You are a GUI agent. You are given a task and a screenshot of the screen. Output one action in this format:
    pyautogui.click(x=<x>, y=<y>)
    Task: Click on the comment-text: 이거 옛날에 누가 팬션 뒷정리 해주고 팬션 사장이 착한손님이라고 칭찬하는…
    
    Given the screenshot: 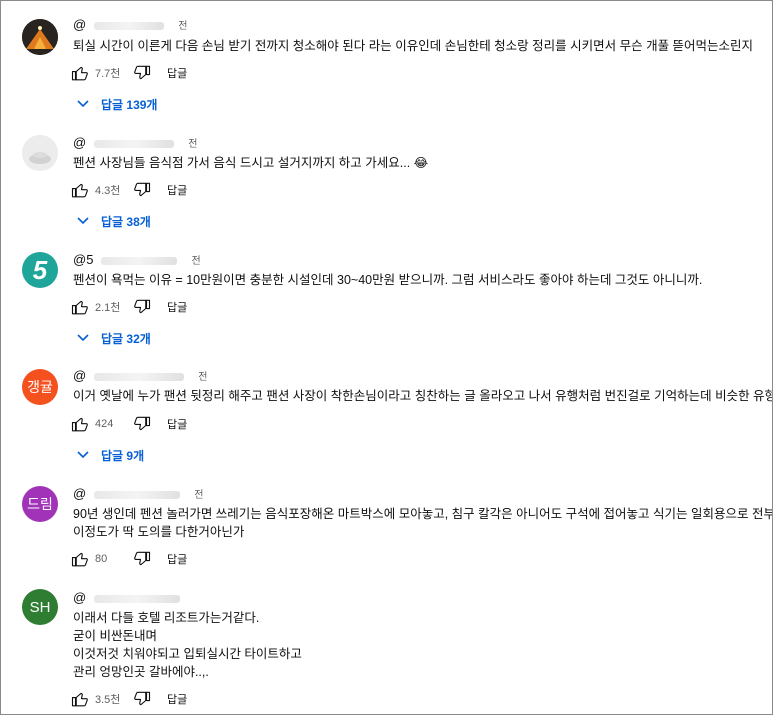 What is the action you would take?
    pyautogui.click(x=423, y=396)
    